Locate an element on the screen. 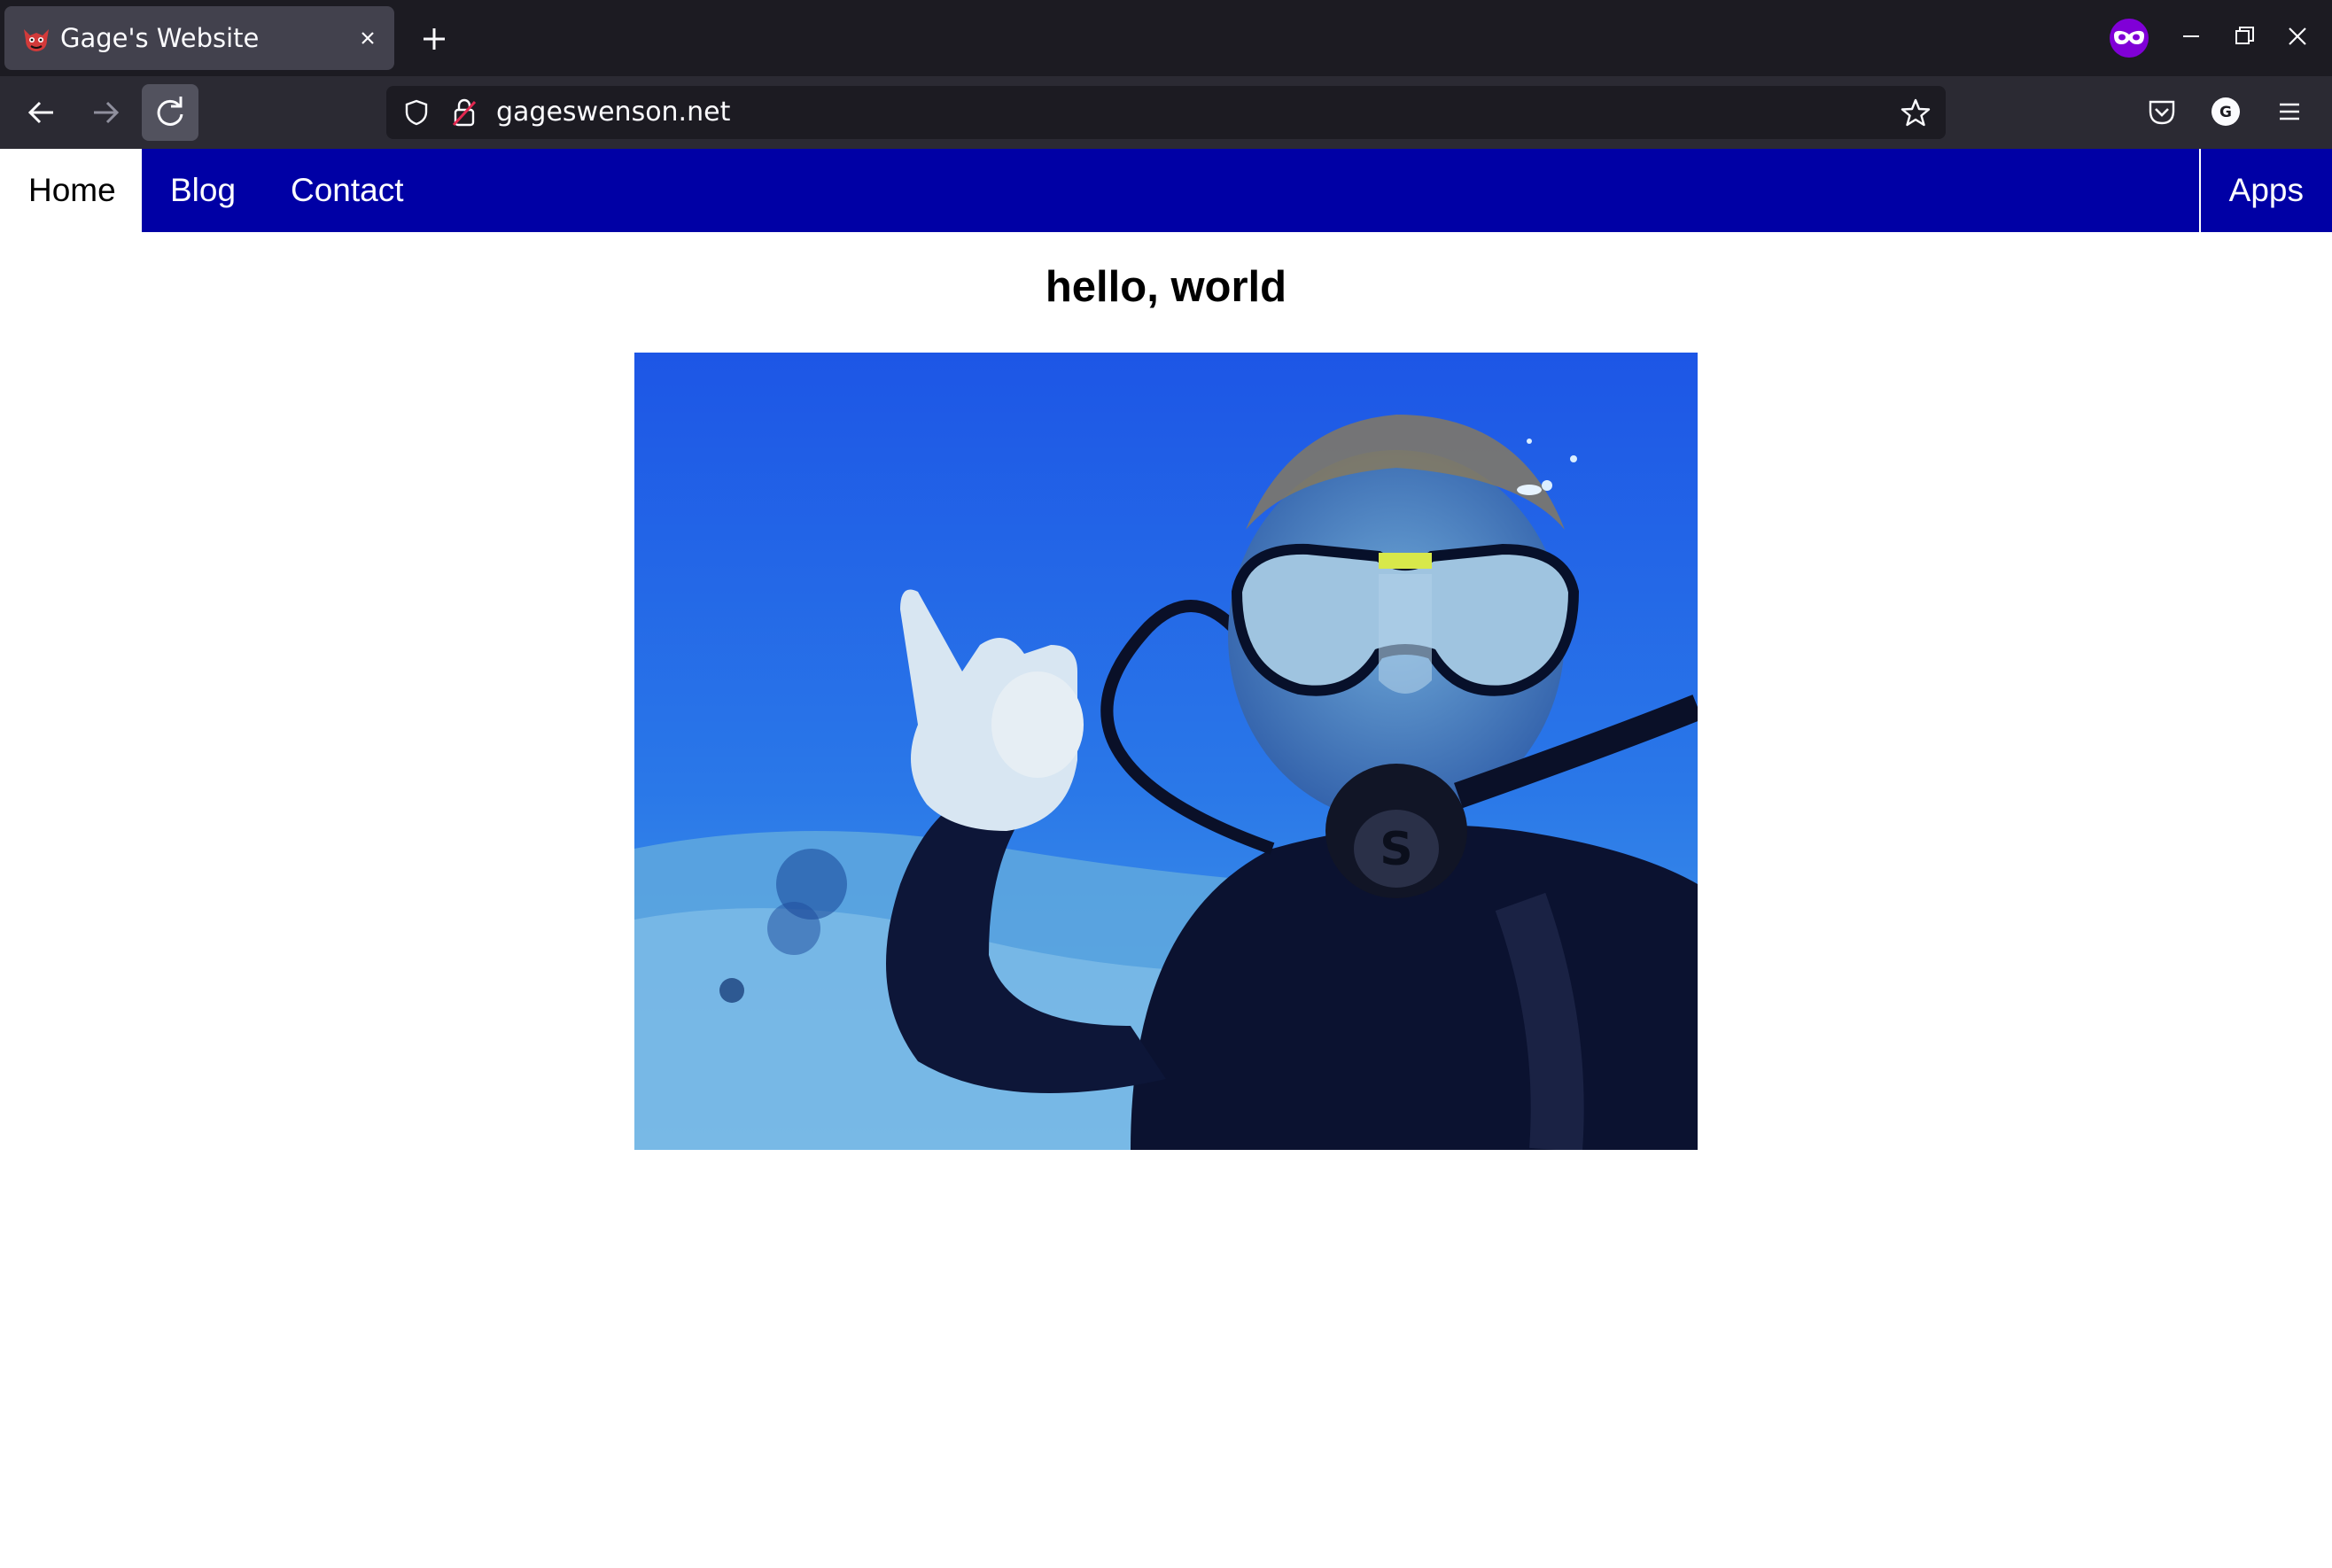  browser-tab: Gage's Website is located at coordinates (199, 38).